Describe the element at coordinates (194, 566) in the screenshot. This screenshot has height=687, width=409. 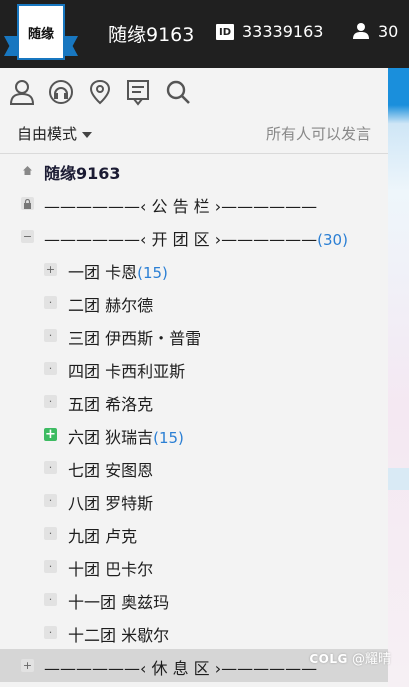
I see `sub-channel-item: · 十团 巴卡尔` at that location.